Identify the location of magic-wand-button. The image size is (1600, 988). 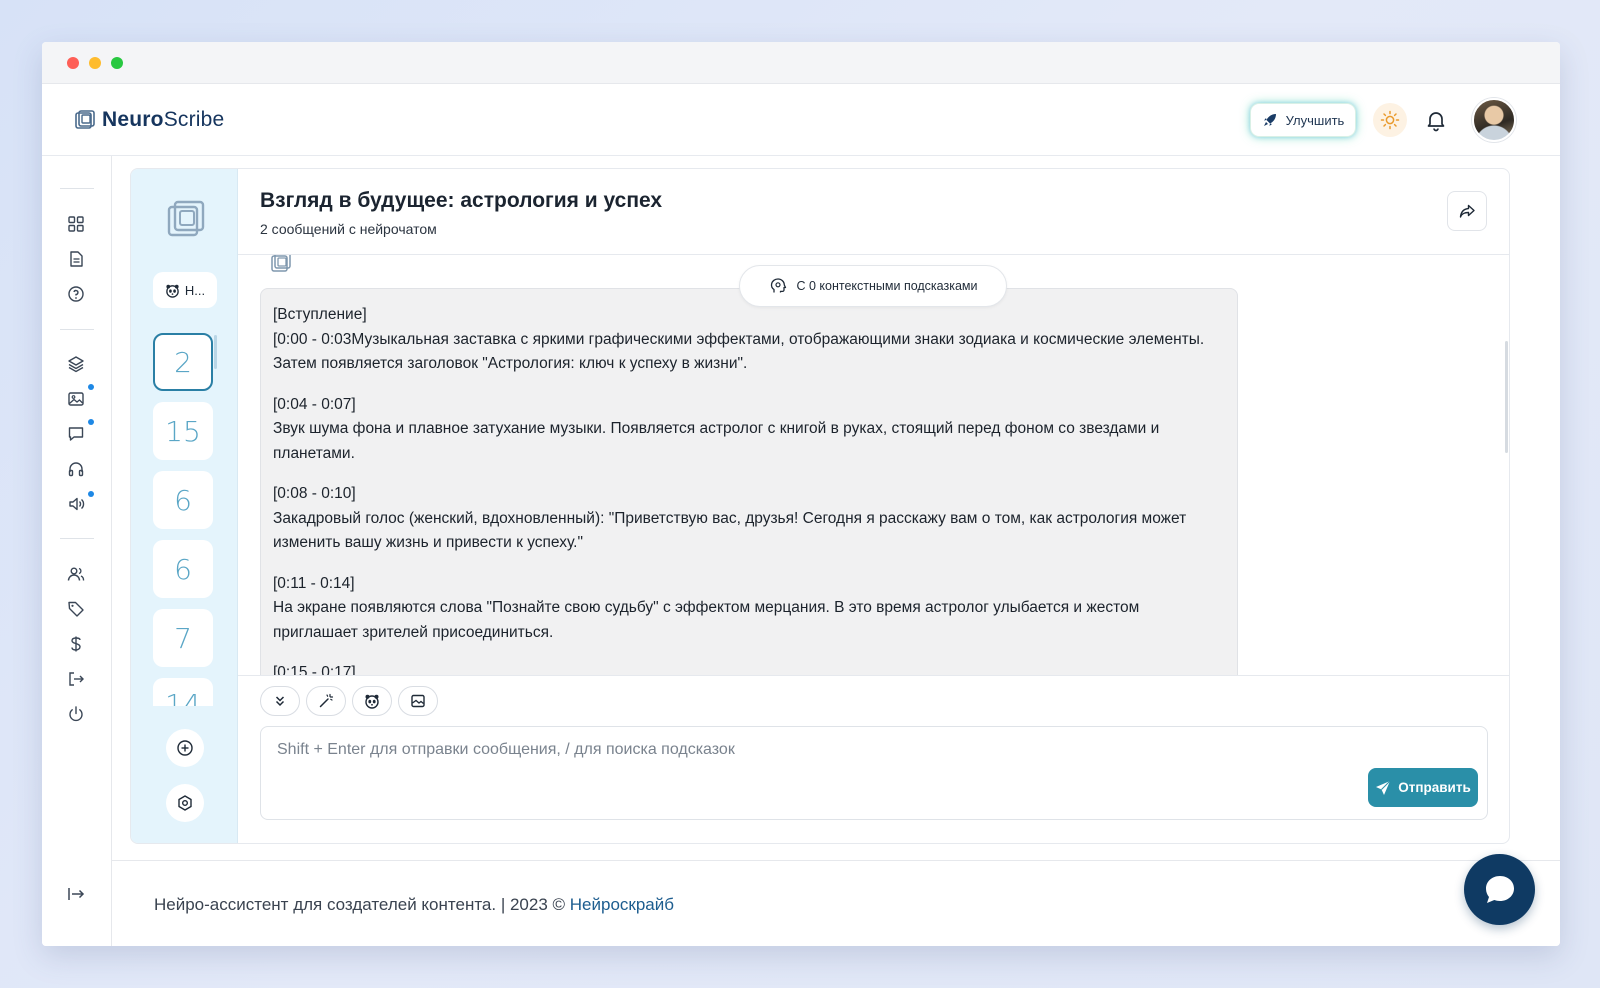
(326, 701).